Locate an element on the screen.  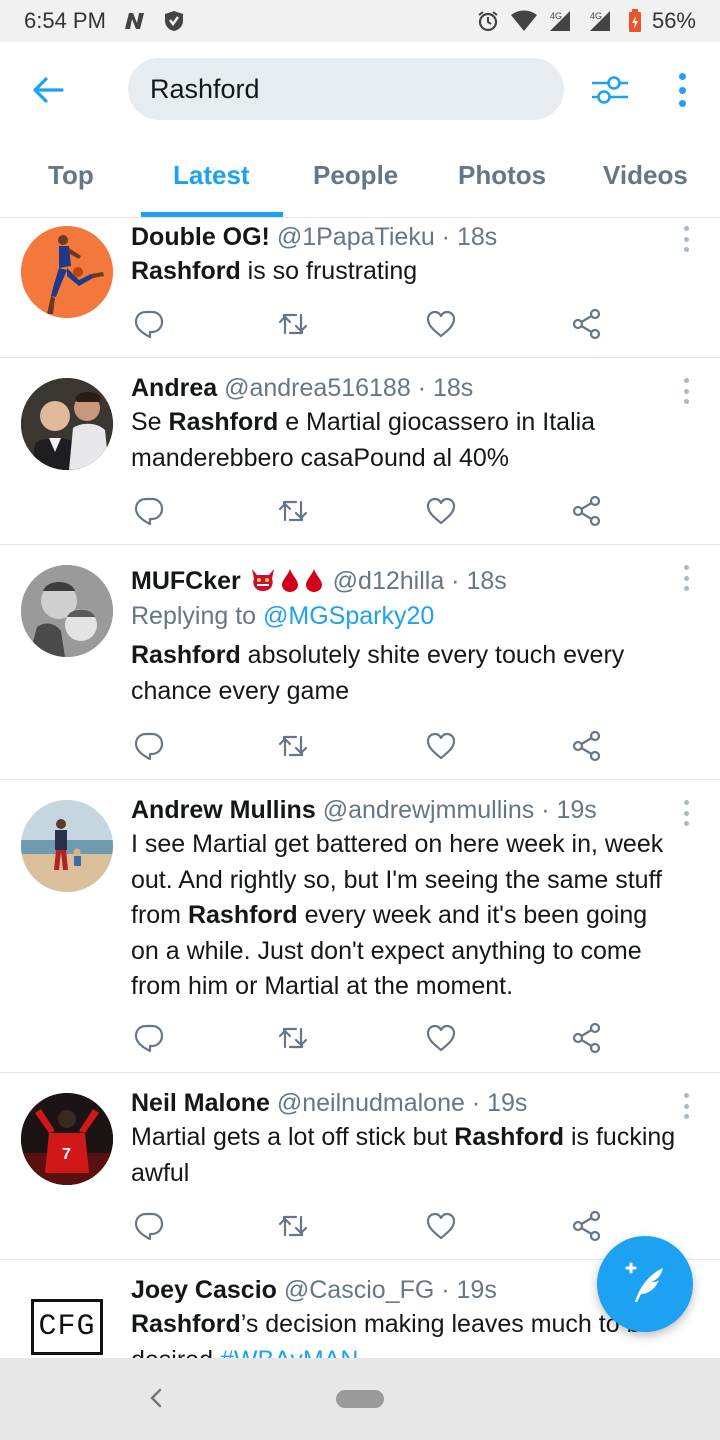
status-time: 6:54 PM is located at coordinates (65, 20).